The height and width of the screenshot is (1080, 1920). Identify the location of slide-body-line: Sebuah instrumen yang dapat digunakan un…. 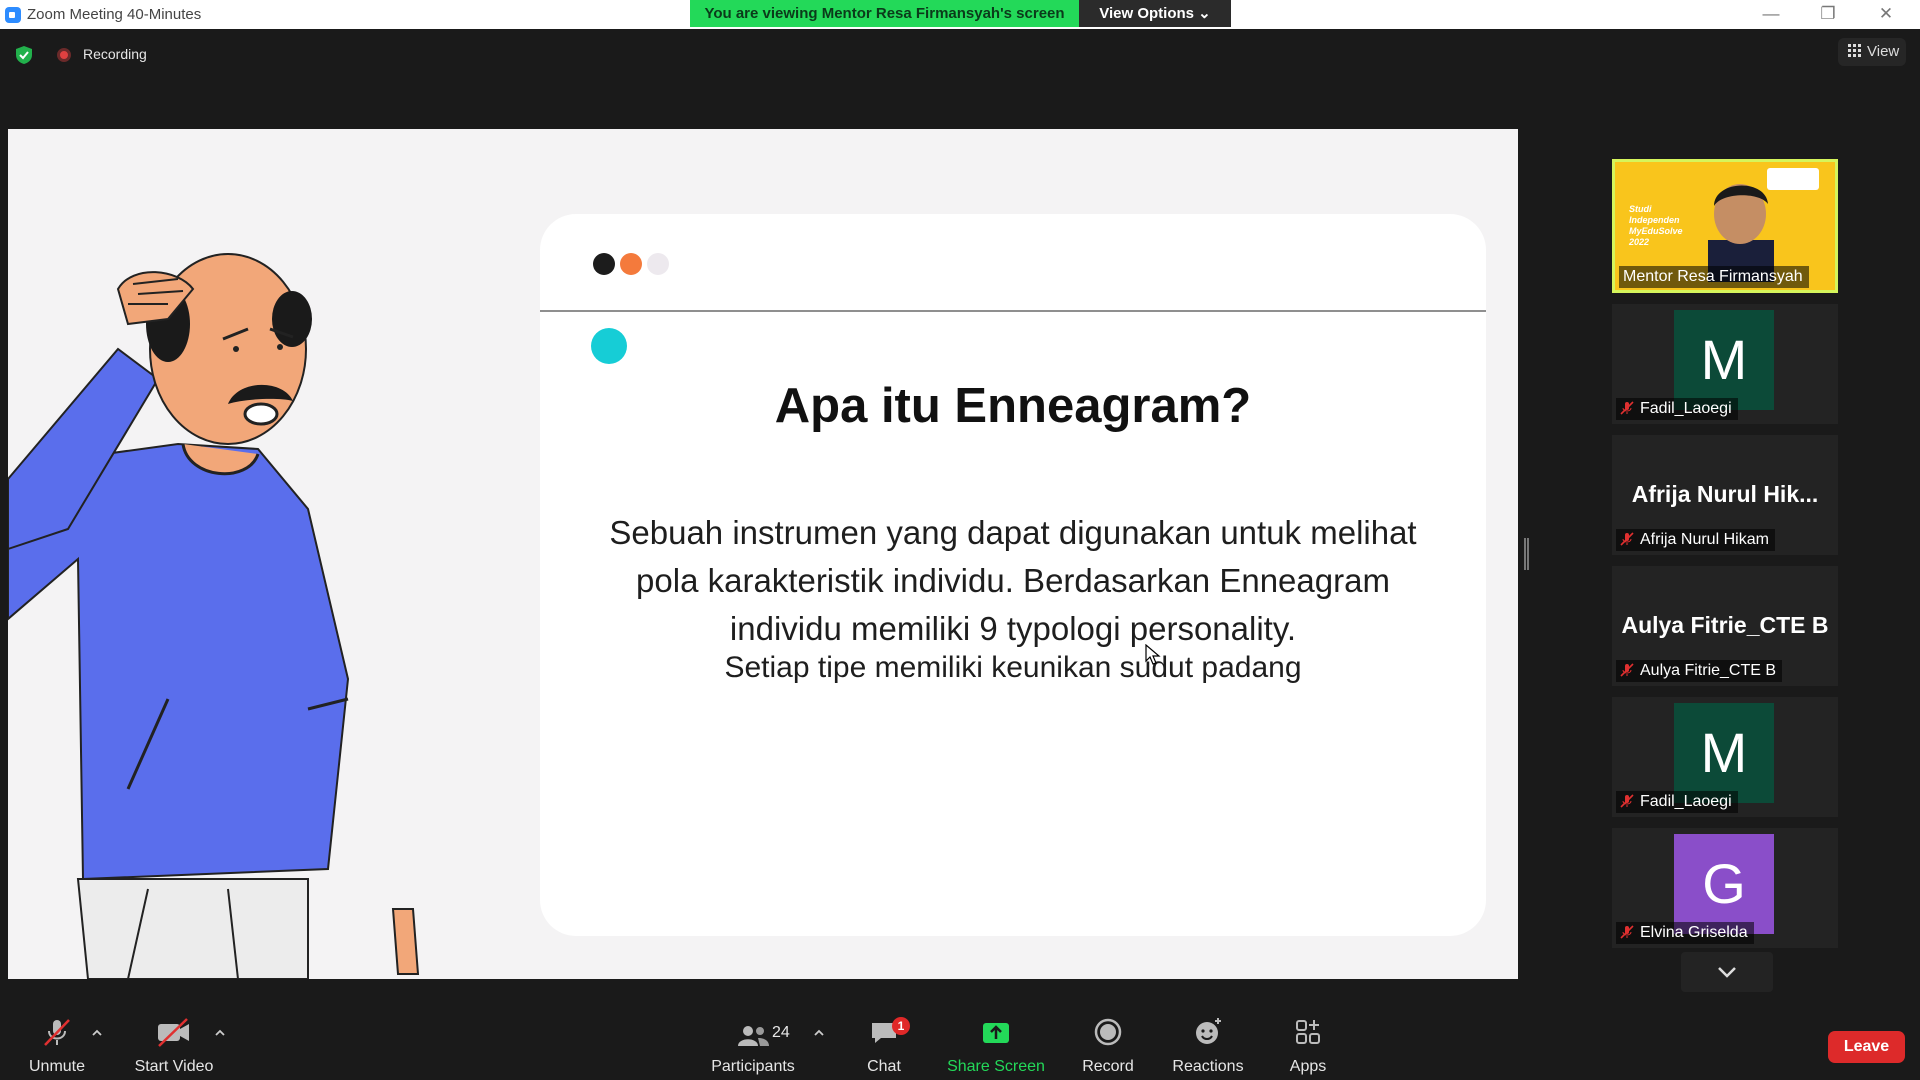
(1013, 532).